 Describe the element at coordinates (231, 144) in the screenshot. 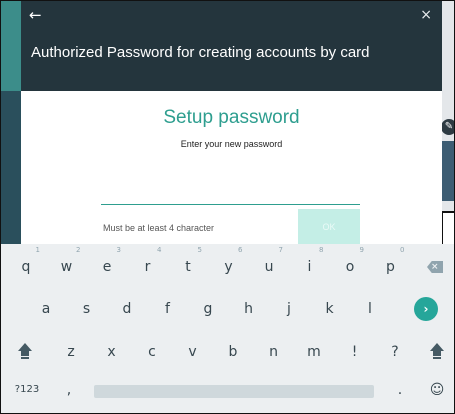

I see `setup-password-subtitle: Enter your new password` at that location.